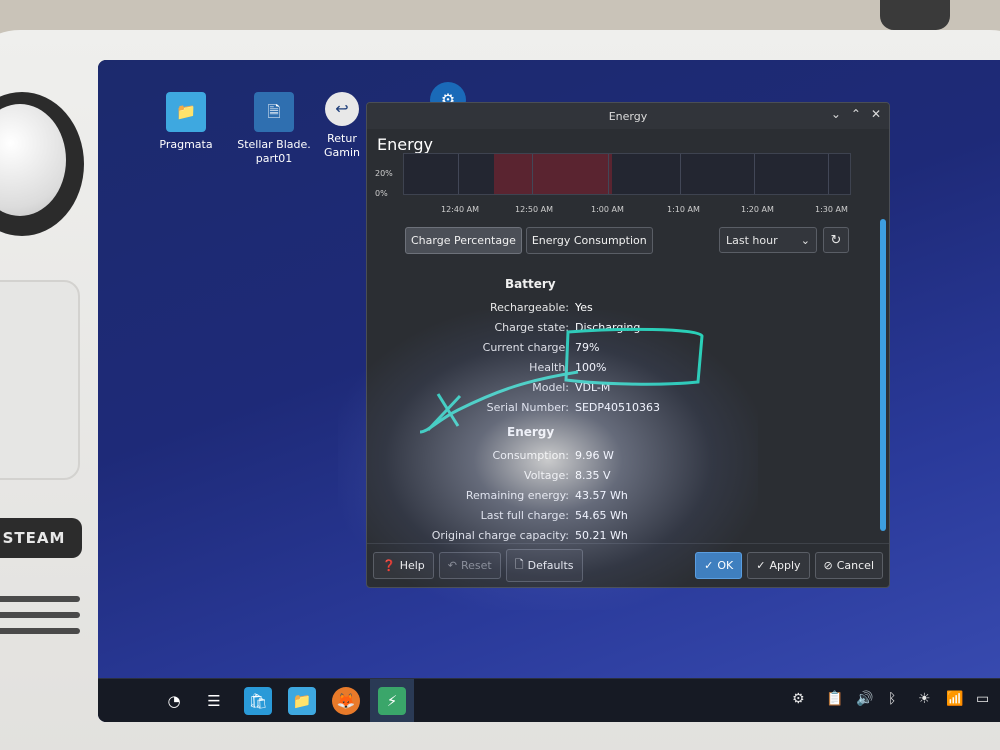 Image resolution: width=1000 pixels, height=750 pixels. I want to click on battery-row: Current charge: 79%, so click(507, 347).